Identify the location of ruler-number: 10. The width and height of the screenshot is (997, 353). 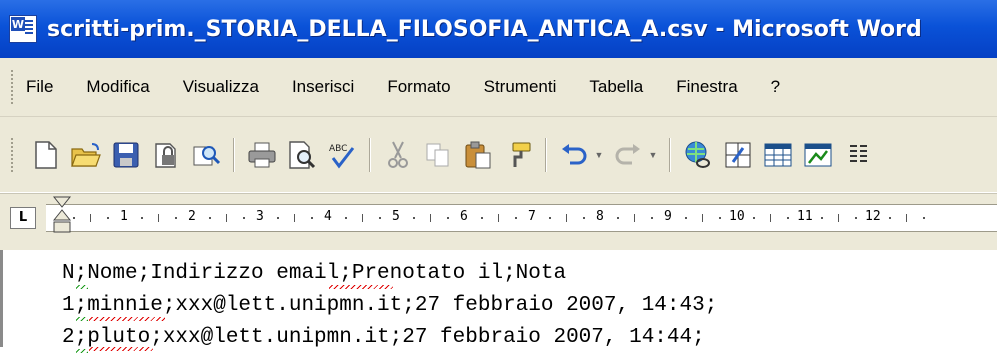
(737, 216).